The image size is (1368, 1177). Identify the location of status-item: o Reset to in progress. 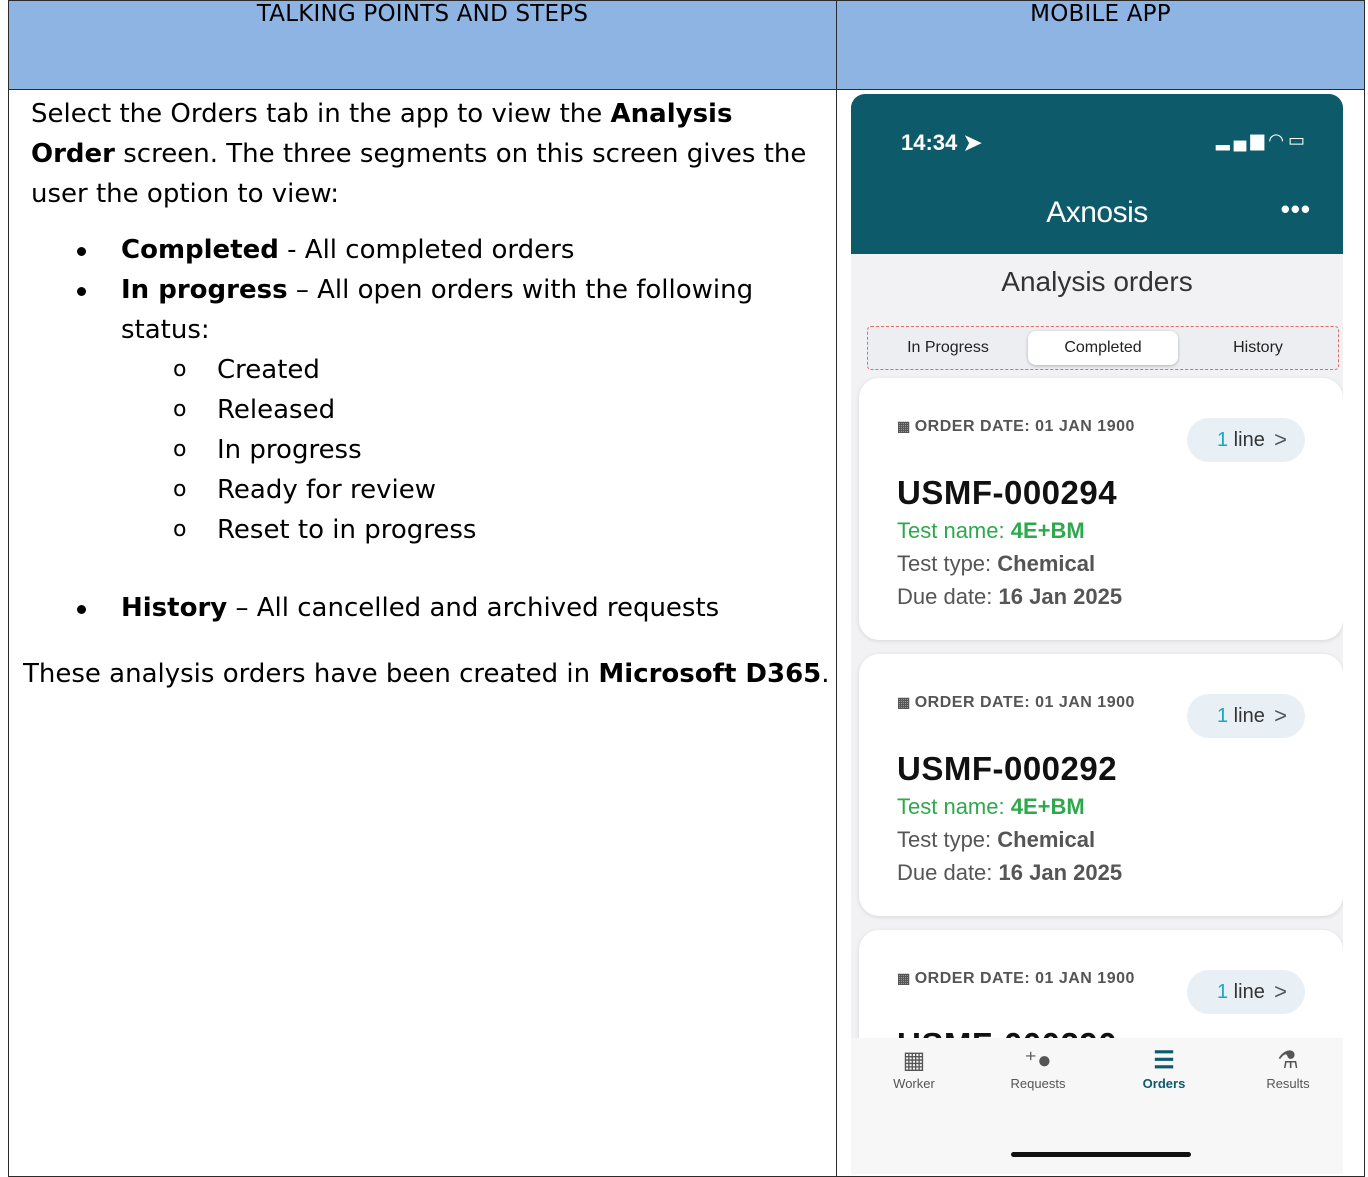
(325, 530).